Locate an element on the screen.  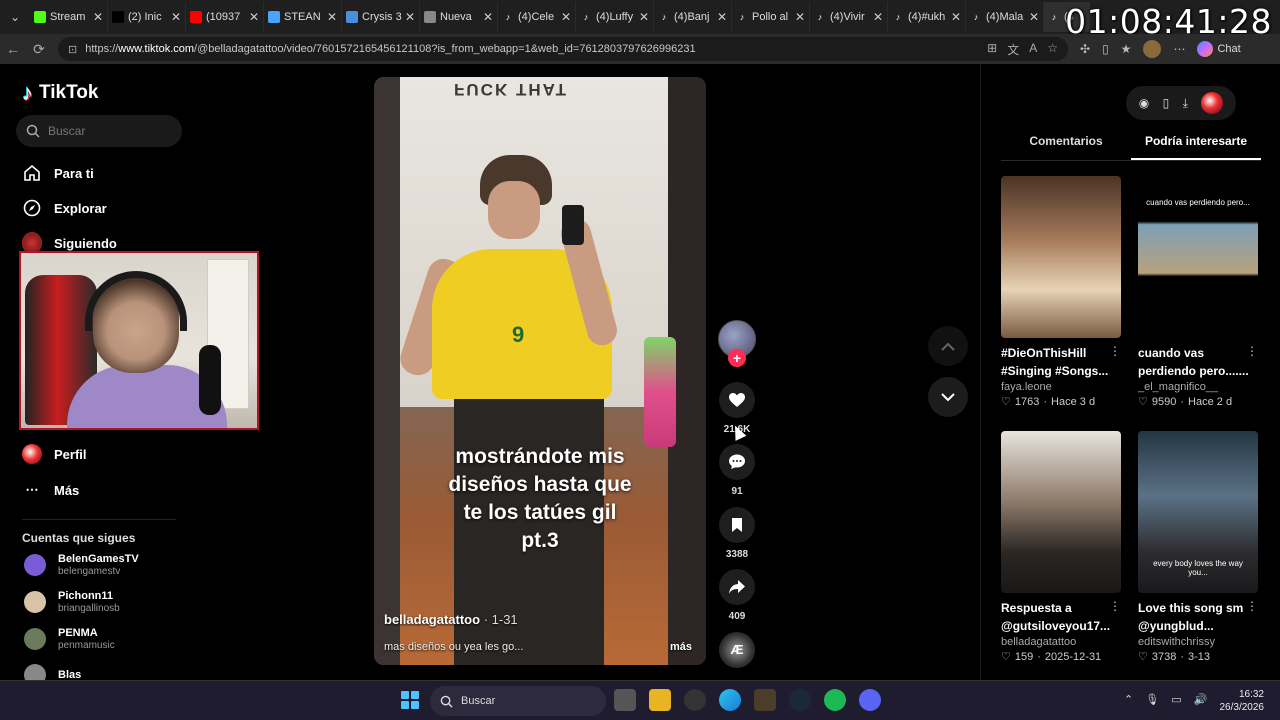
discord-icon is located at coordinates (870, 700).